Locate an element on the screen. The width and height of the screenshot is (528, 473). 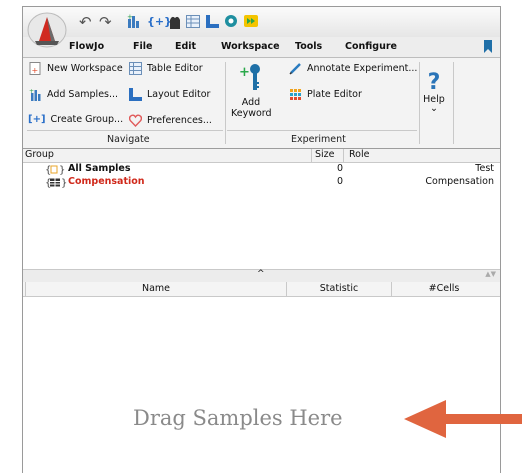
plate-editor-label: Plate Editor is located at coordinates (334, 94).